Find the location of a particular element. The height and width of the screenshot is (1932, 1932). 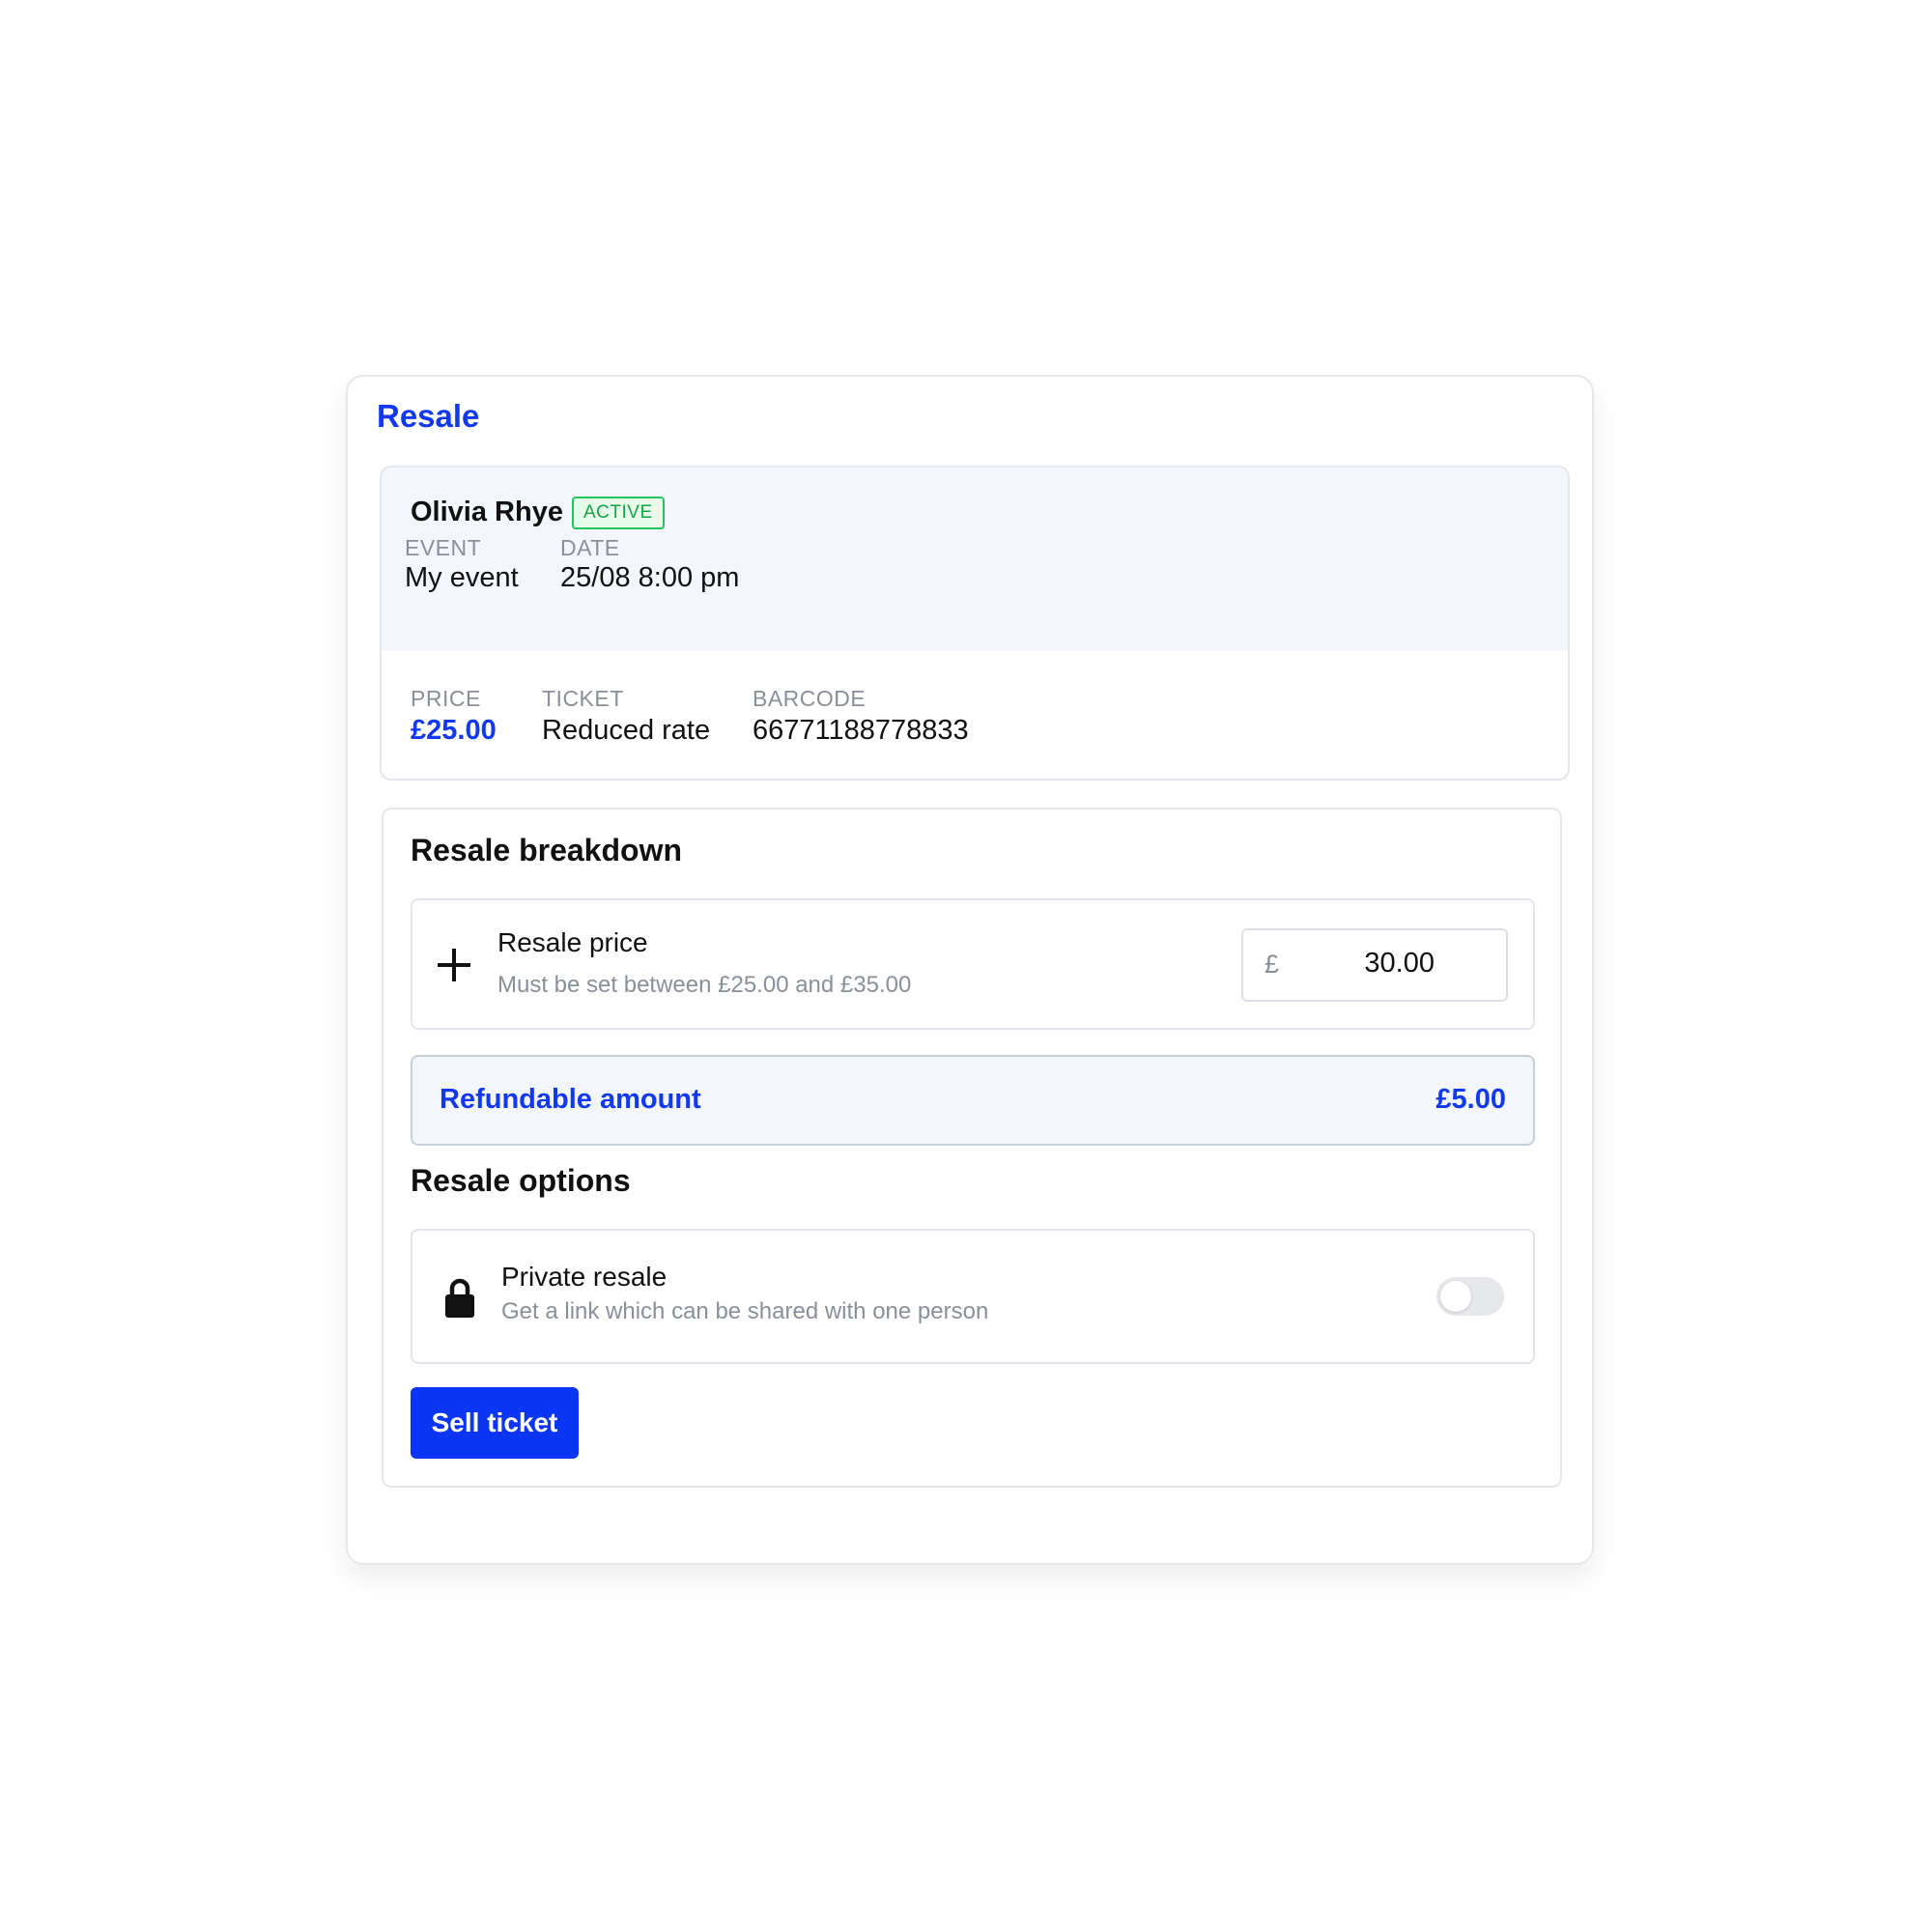

event-value: My event is located at coordinates (462, 577).